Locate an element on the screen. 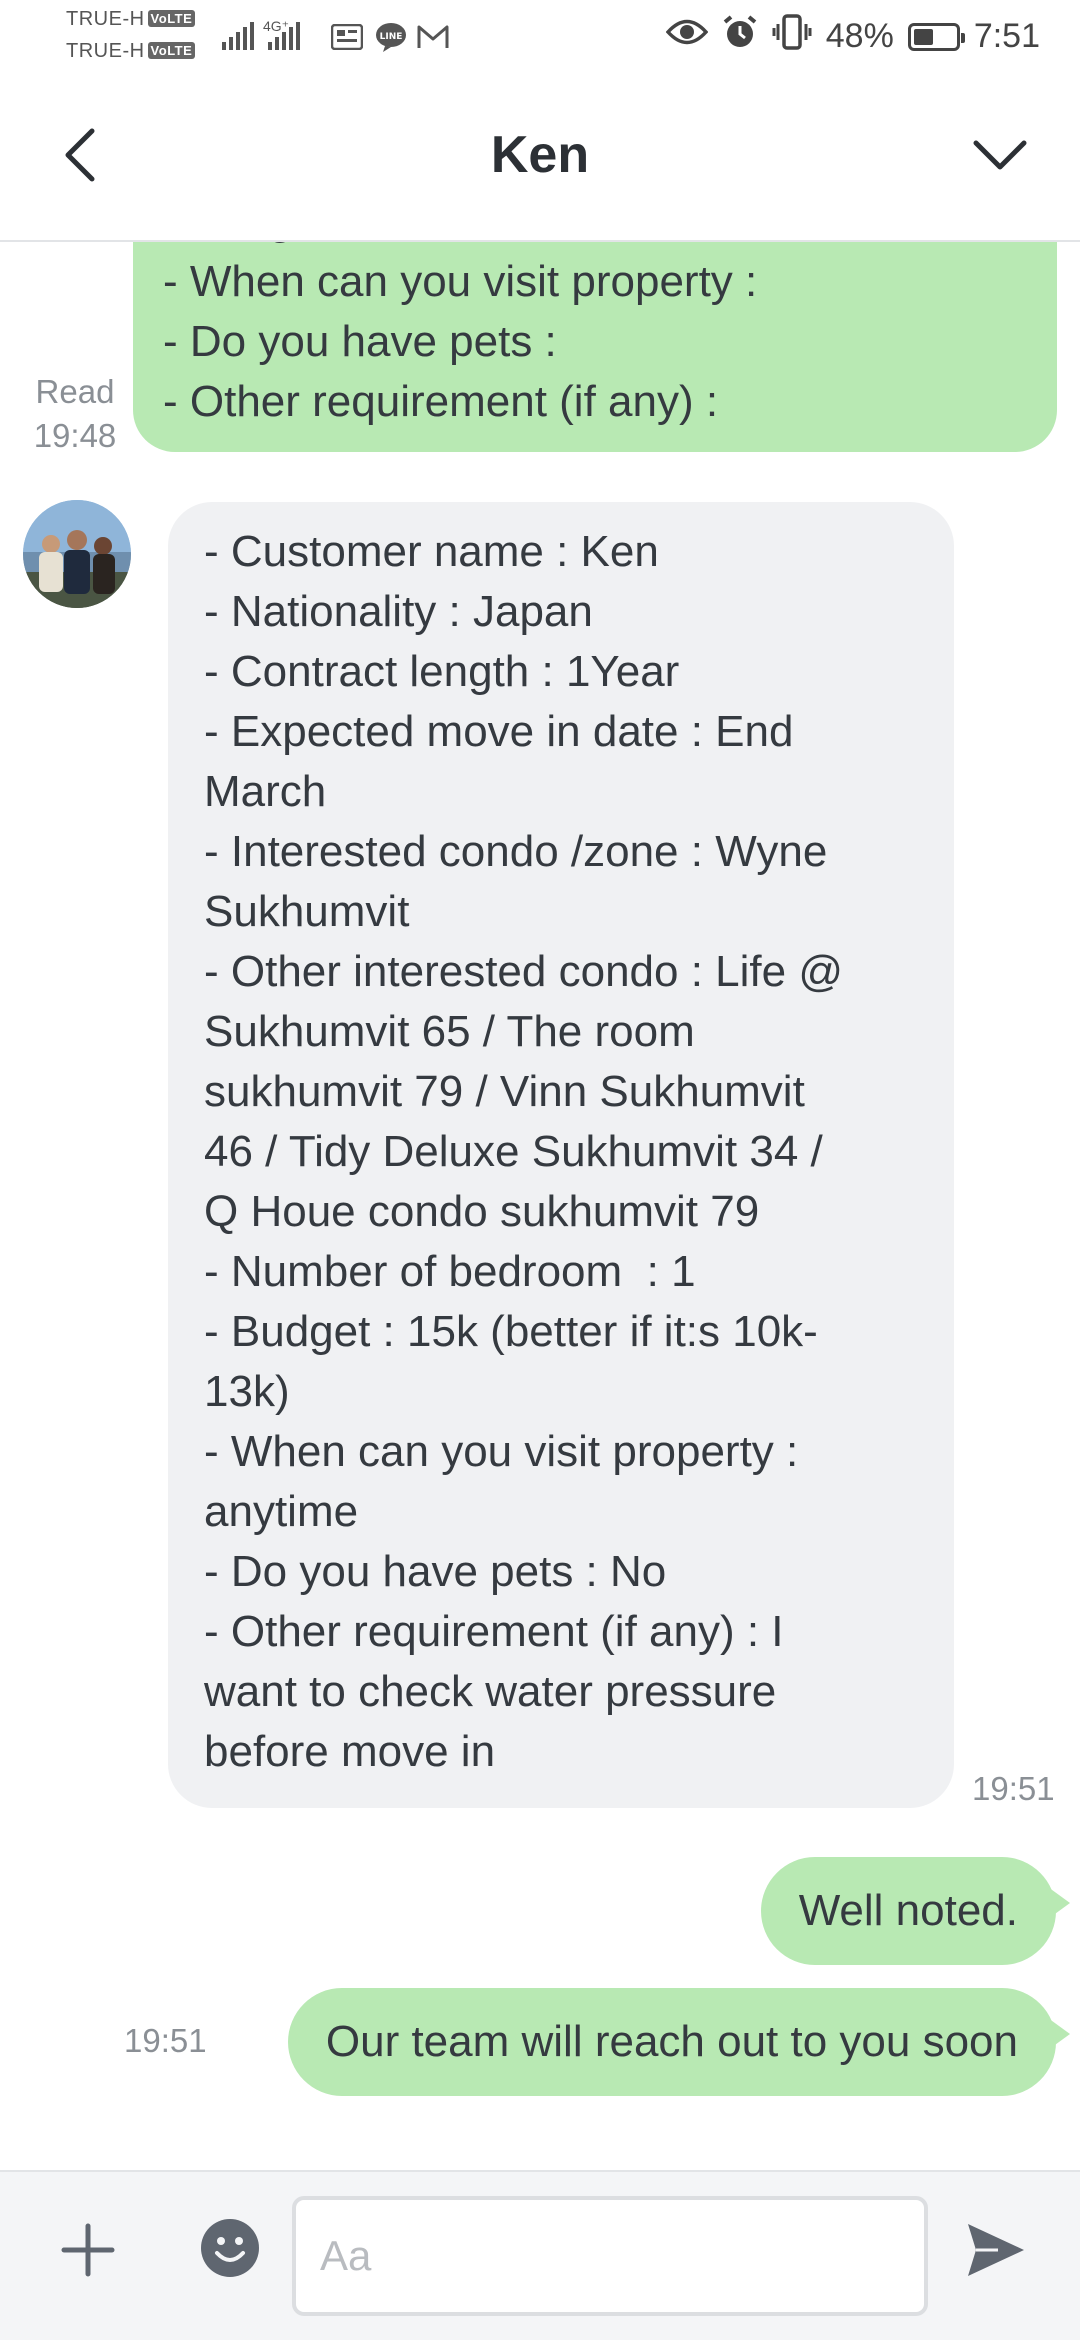 Image resolution: width=1080 pixels, height=2340 pixels. emoji-button is located at coordinates (230, 2248).